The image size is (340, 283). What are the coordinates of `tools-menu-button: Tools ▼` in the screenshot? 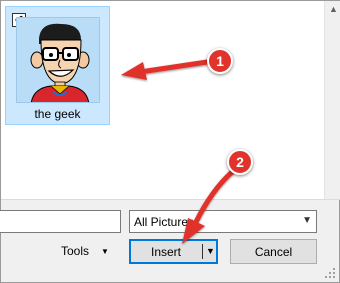 It's located at (85, 252).